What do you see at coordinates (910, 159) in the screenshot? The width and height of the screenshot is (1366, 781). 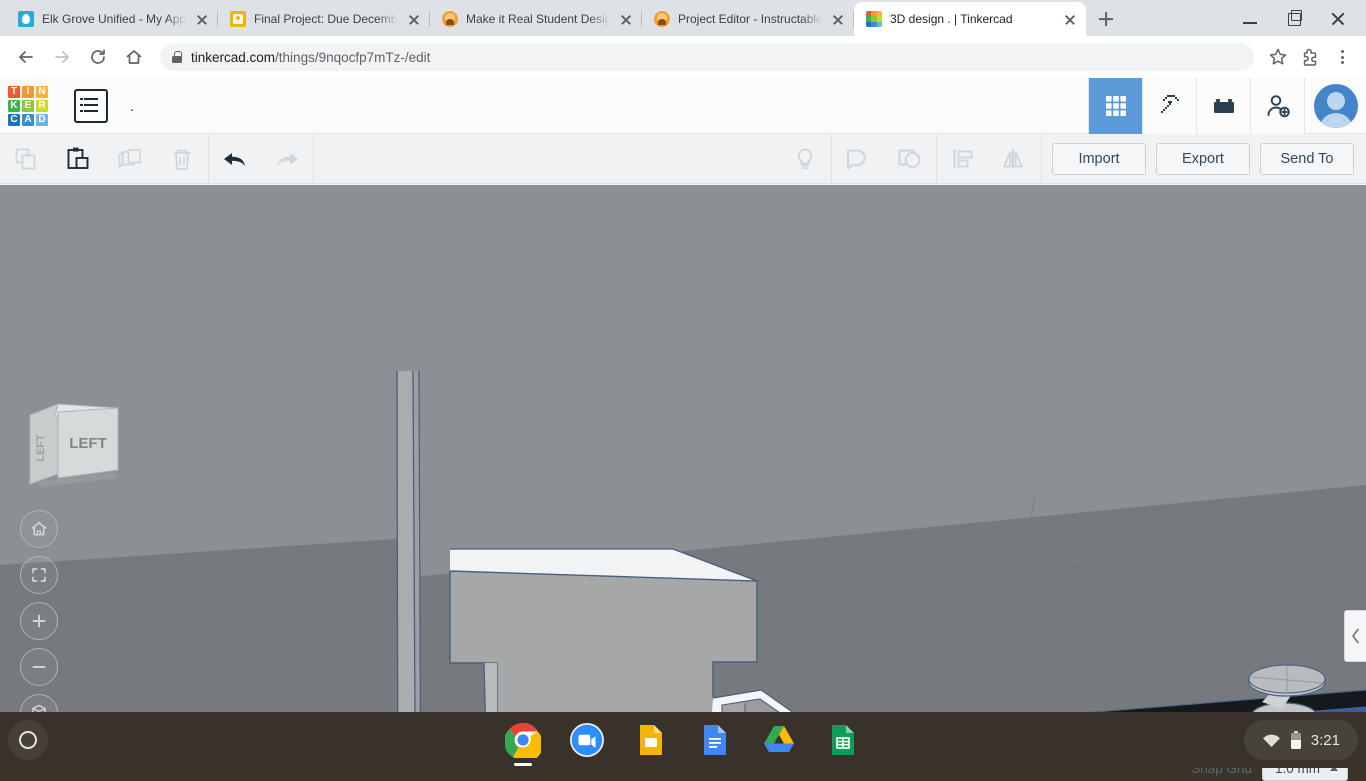 I see `ungroup-icon` at bounding box center [910, 159].